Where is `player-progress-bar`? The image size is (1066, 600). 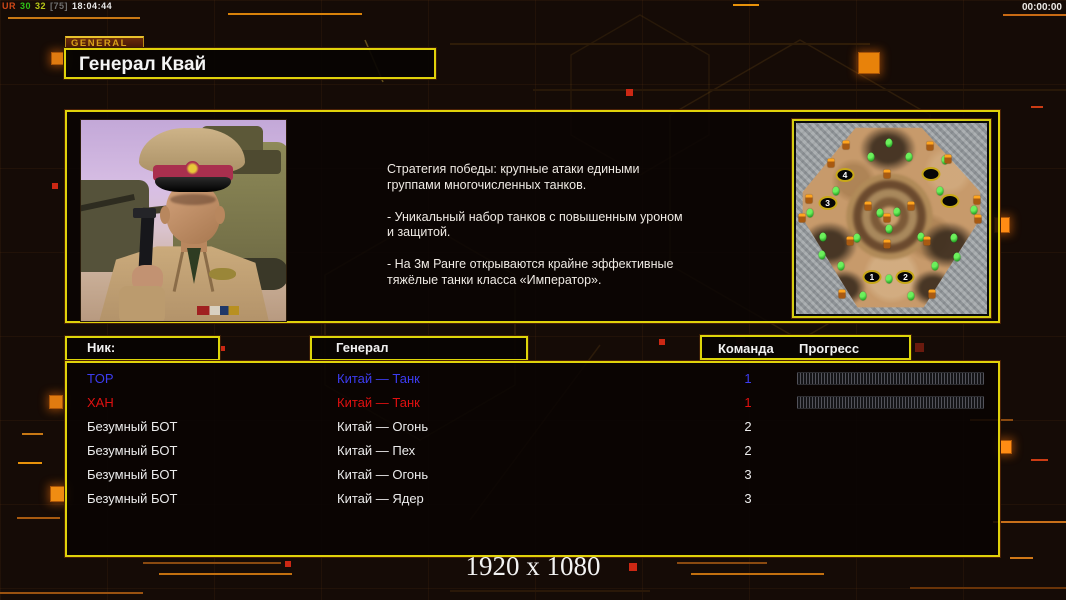 player-progress-bar is located at coordinates (890, 402).